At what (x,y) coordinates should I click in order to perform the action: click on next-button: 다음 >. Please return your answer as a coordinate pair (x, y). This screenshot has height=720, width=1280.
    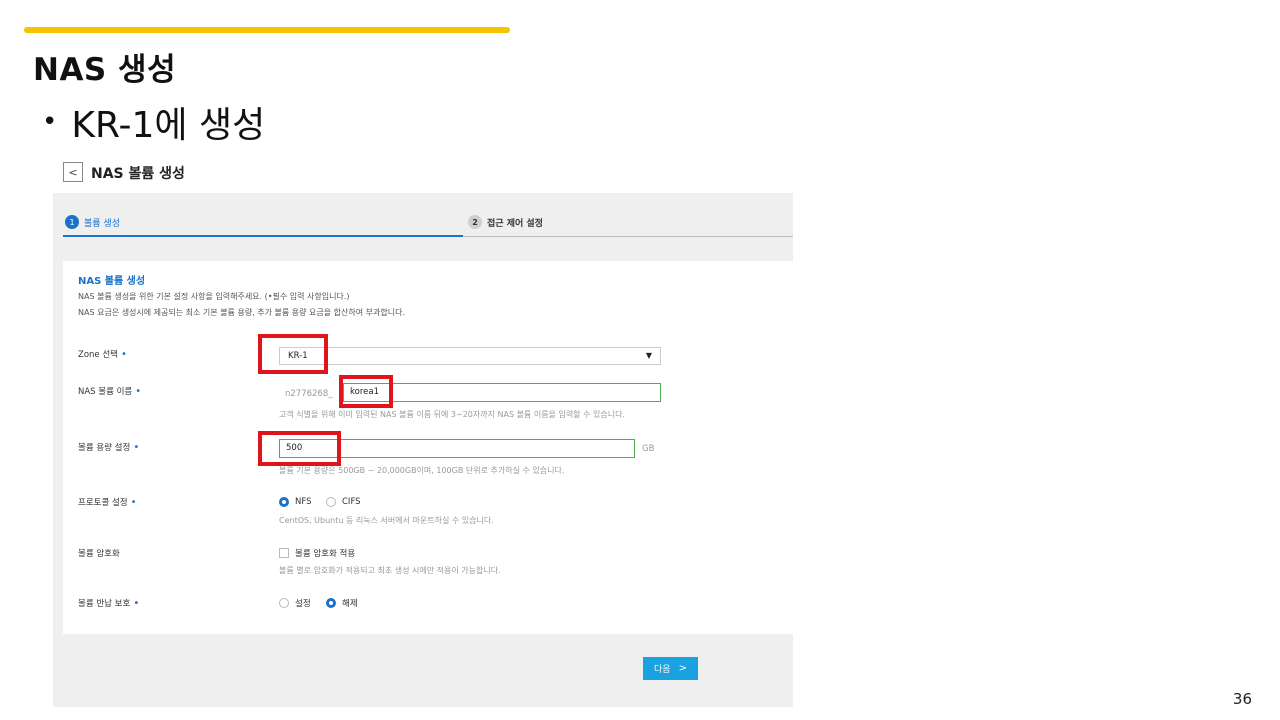
    Looking at the image, I should click on (670, 668).